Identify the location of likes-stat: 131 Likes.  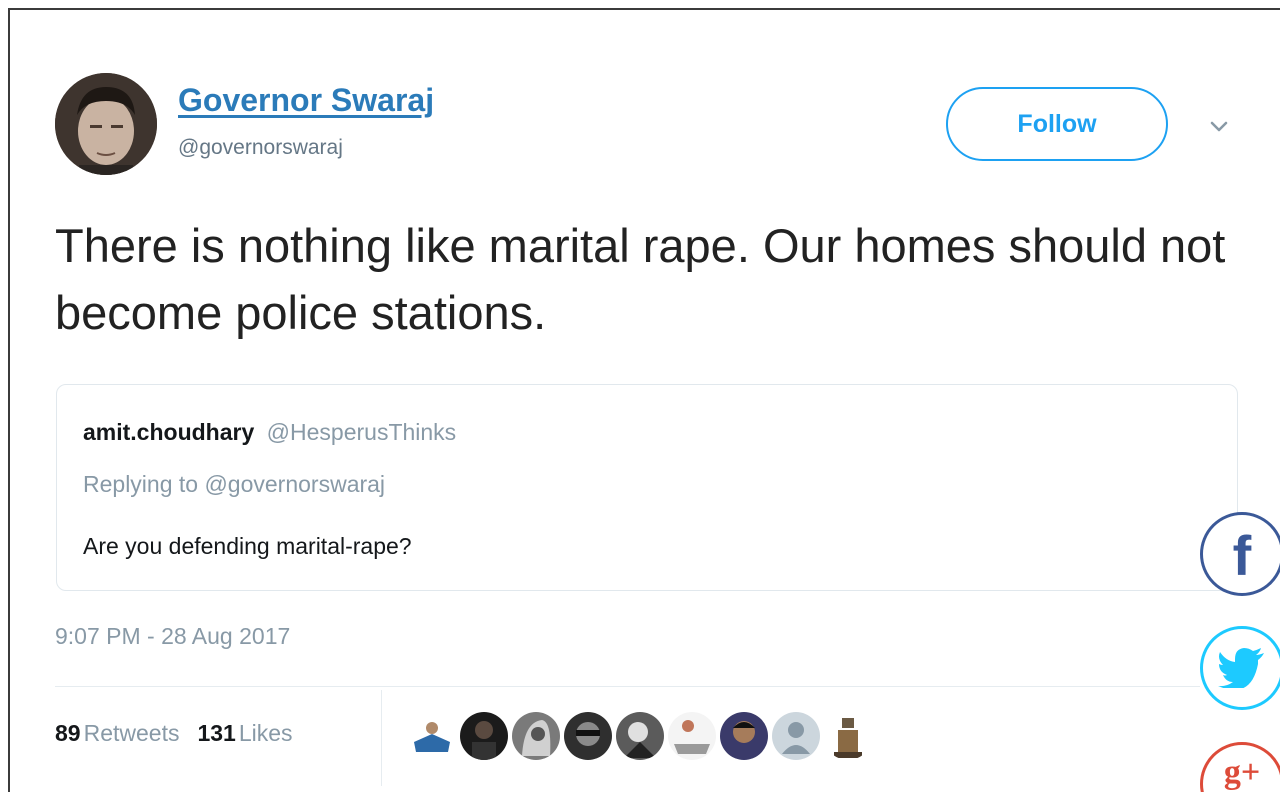
(244, 733).